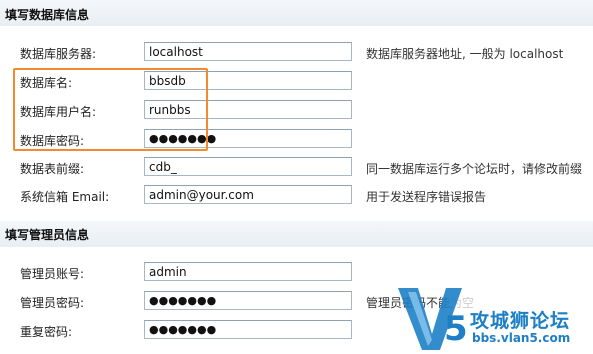  Describe the element at coordinates (248, 271) in the screenshot. I see `admin-account-input` at that location.